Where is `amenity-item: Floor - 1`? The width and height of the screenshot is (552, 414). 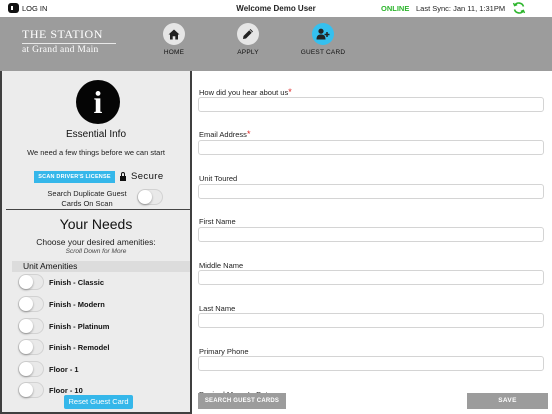
amenity-item: Floor - 1 is located at coordinates (103, 369).